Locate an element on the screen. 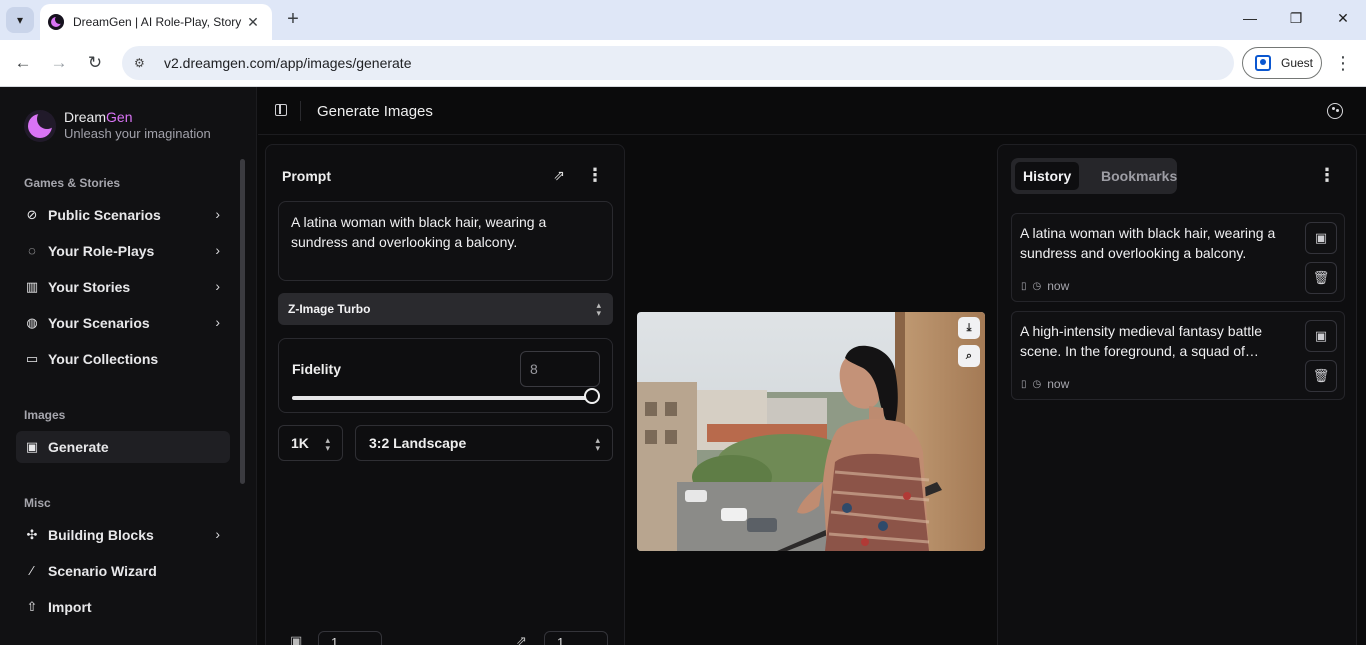  close-tab-icon: ✕ is located at coordinates (253, 22).